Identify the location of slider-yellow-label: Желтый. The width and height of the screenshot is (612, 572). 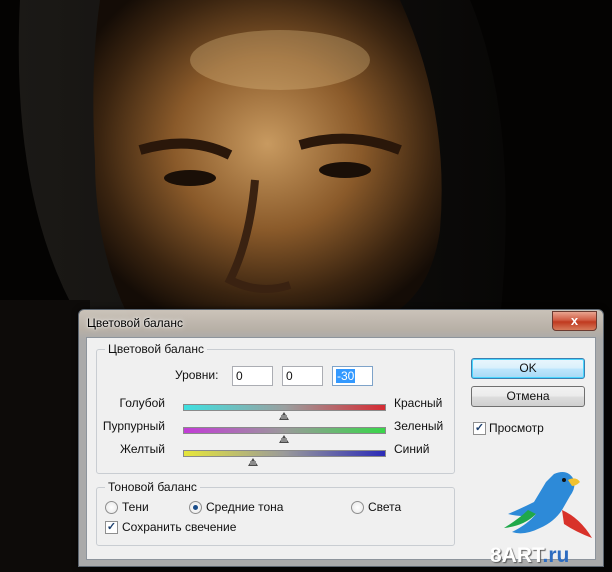
(142, 449).